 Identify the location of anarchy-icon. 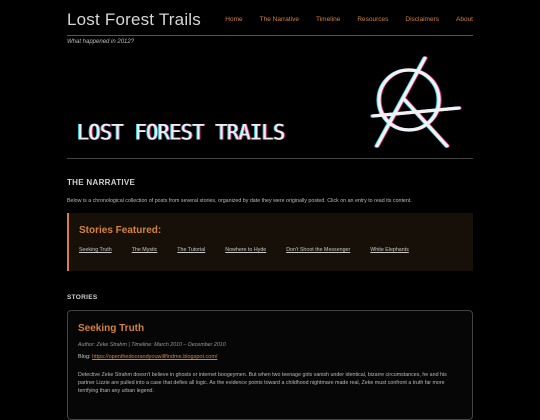
(416, 102).